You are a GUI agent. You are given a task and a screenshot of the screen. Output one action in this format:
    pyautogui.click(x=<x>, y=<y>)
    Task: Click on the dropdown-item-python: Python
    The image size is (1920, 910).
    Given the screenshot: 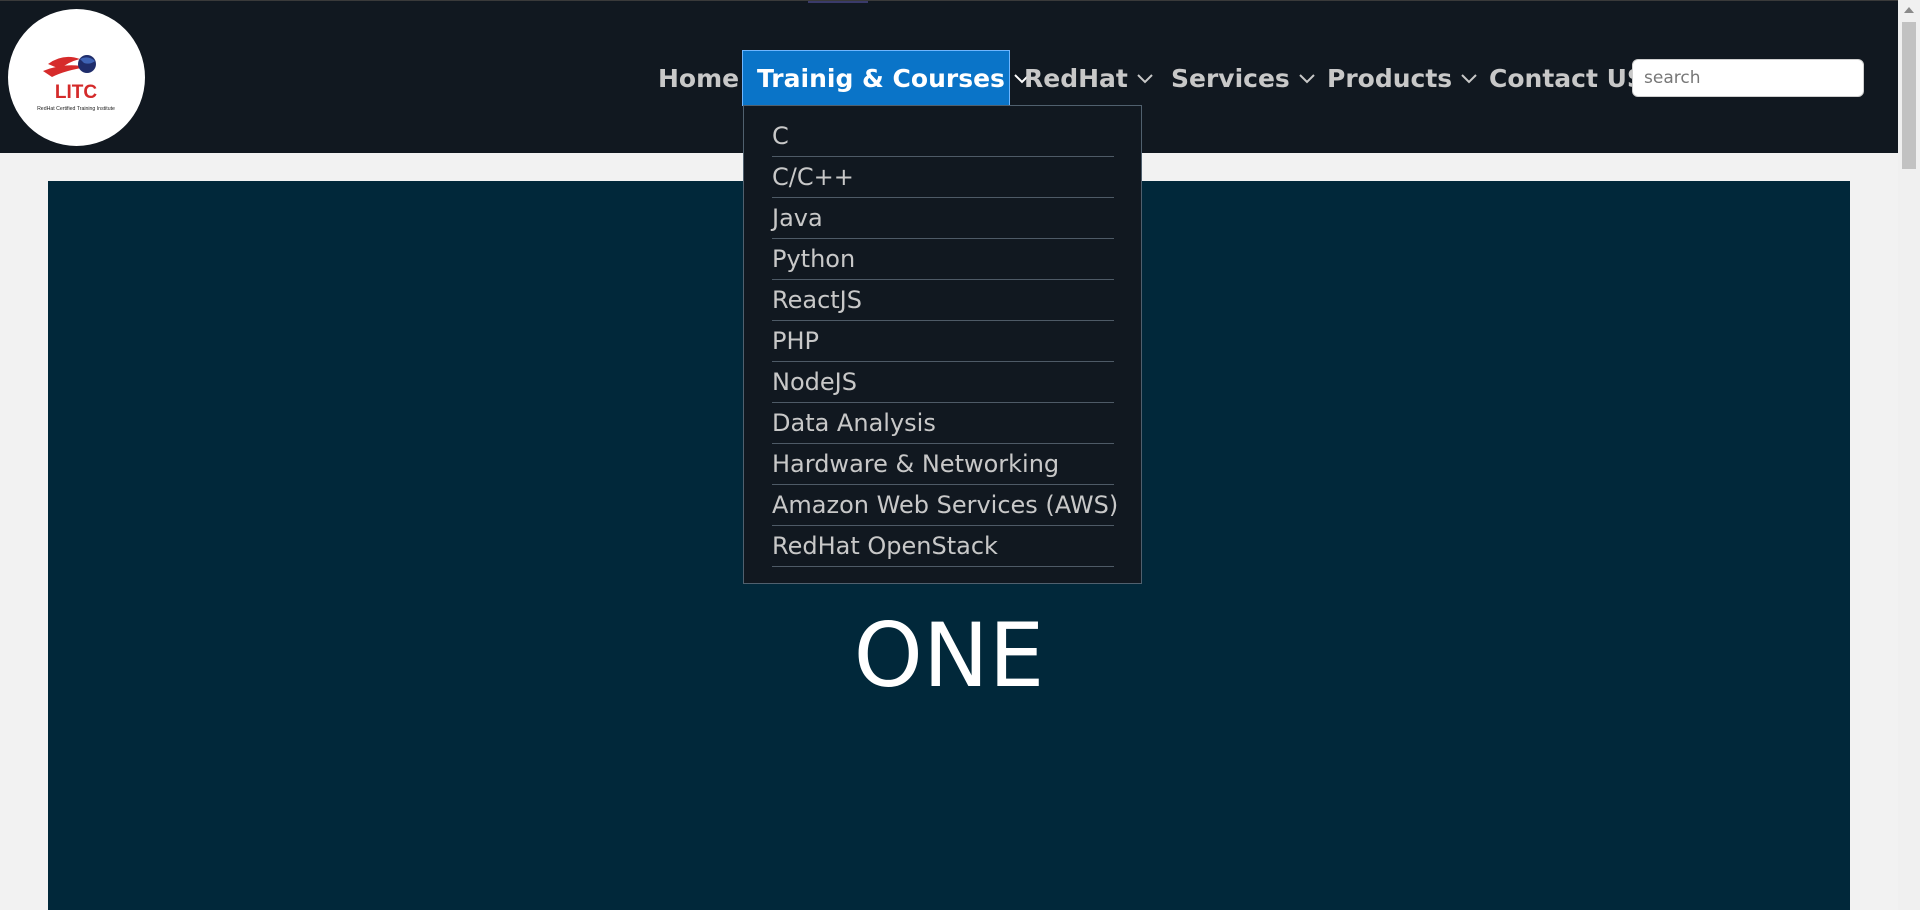 What is the action you would take?
    pyautogui.click(x=943, y=259)
    